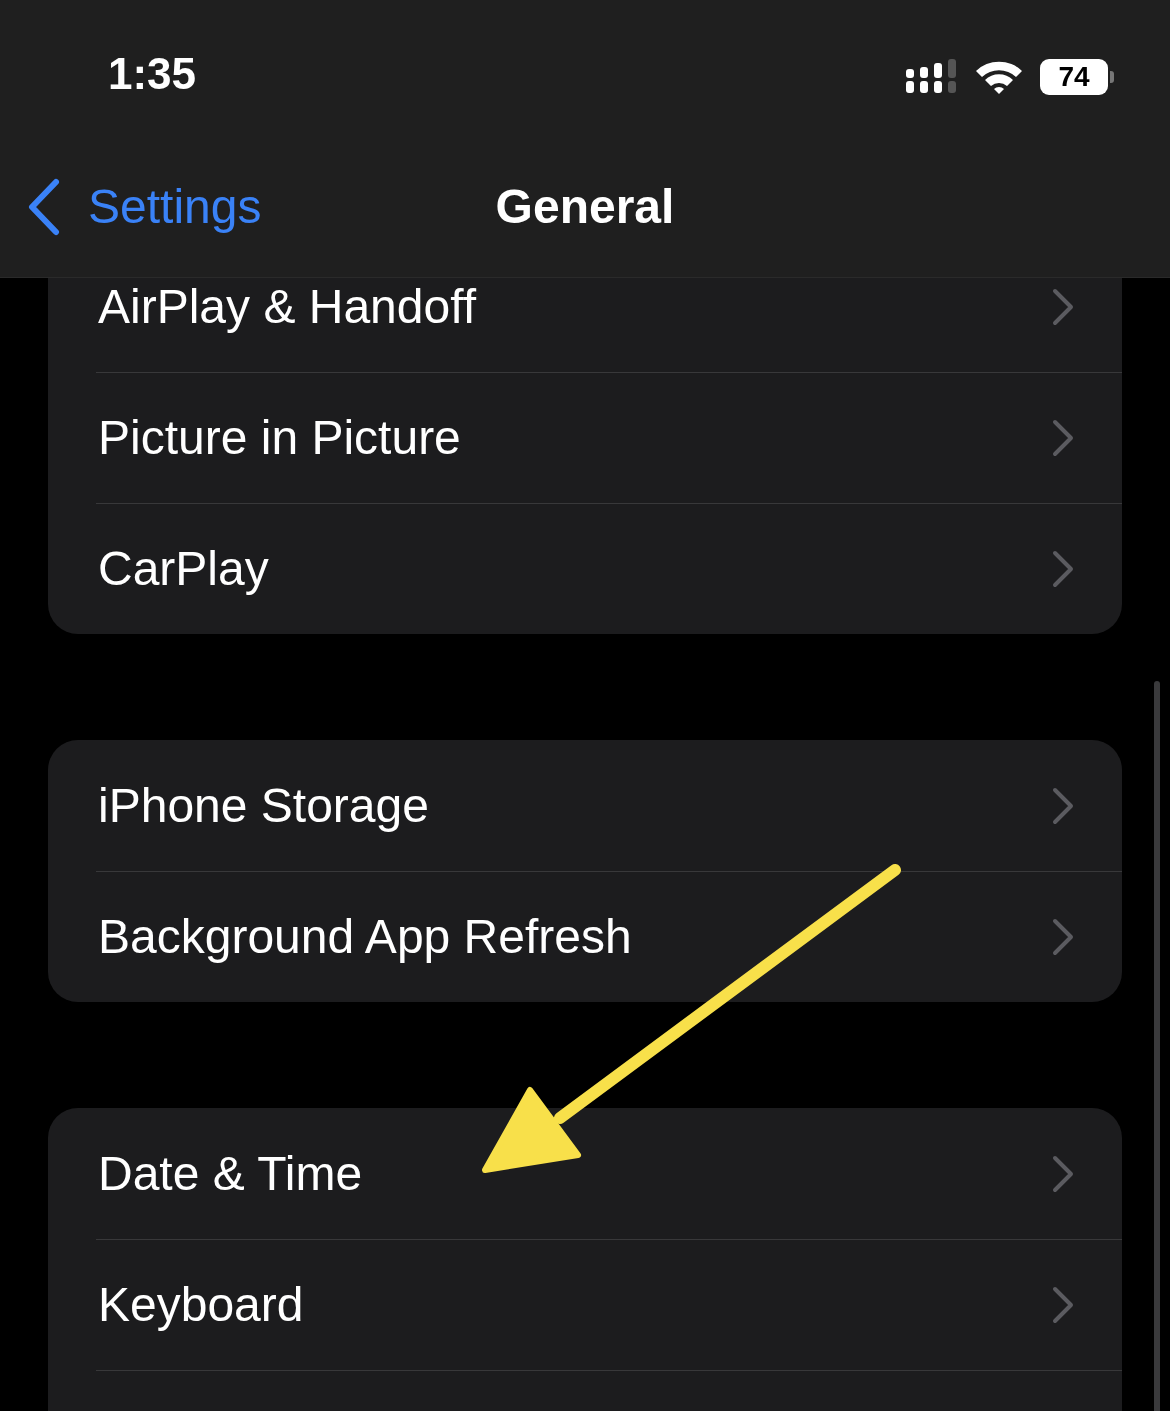 The width and height of the screenshot is (1170, 1411). Describe the element at coordinates (152, 74) in the screenshot. I see `status-time: 1:35` at that location.